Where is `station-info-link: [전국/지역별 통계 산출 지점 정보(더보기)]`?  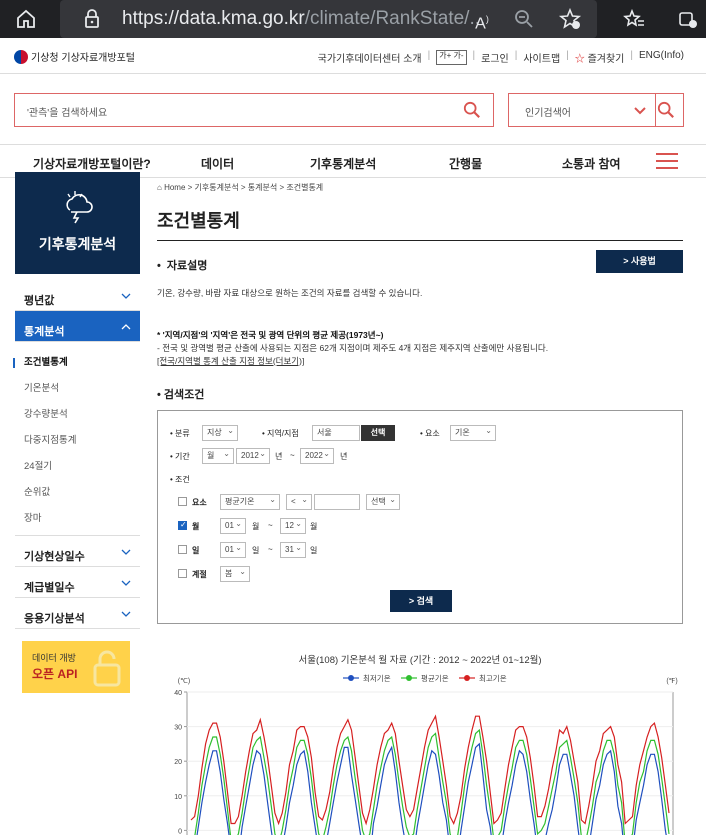
station-info-link: [전국/지역별 통계 산출 지점 정보(더보기)] is located at coordinates (230, 361).